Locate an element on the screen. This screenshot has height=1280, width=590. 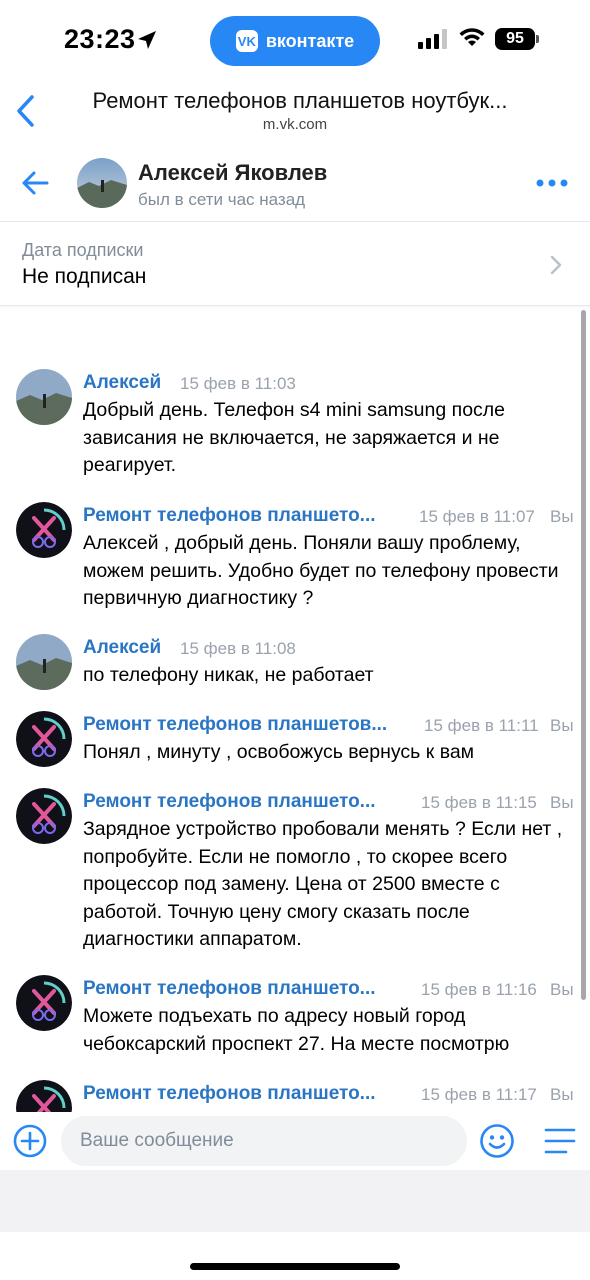
contact-name: Алексей Яковлев is located at coordinates (232, 173).